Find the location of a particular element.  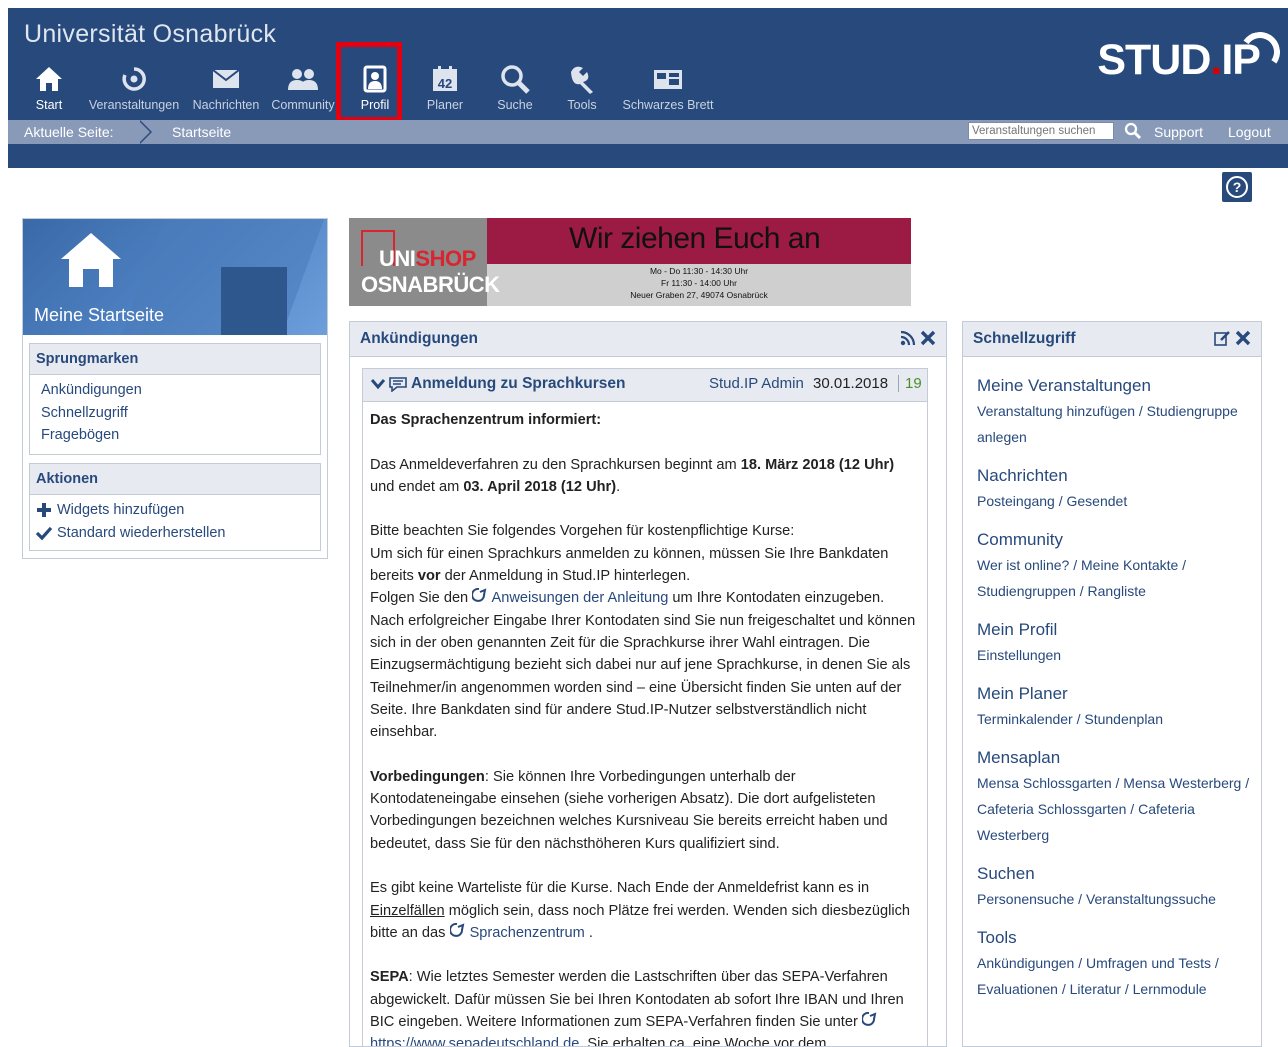

announcement-views: 19 is located at coordinates (910, 383).